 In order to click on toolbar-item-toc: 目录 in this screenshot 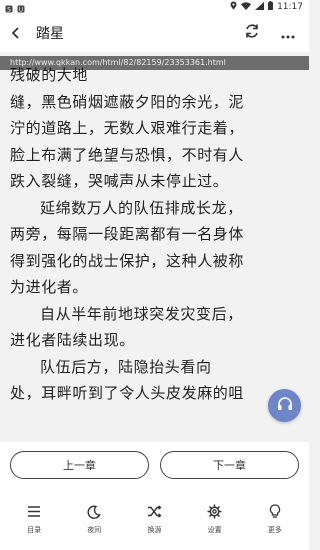, I will do `click(34, 519)`.